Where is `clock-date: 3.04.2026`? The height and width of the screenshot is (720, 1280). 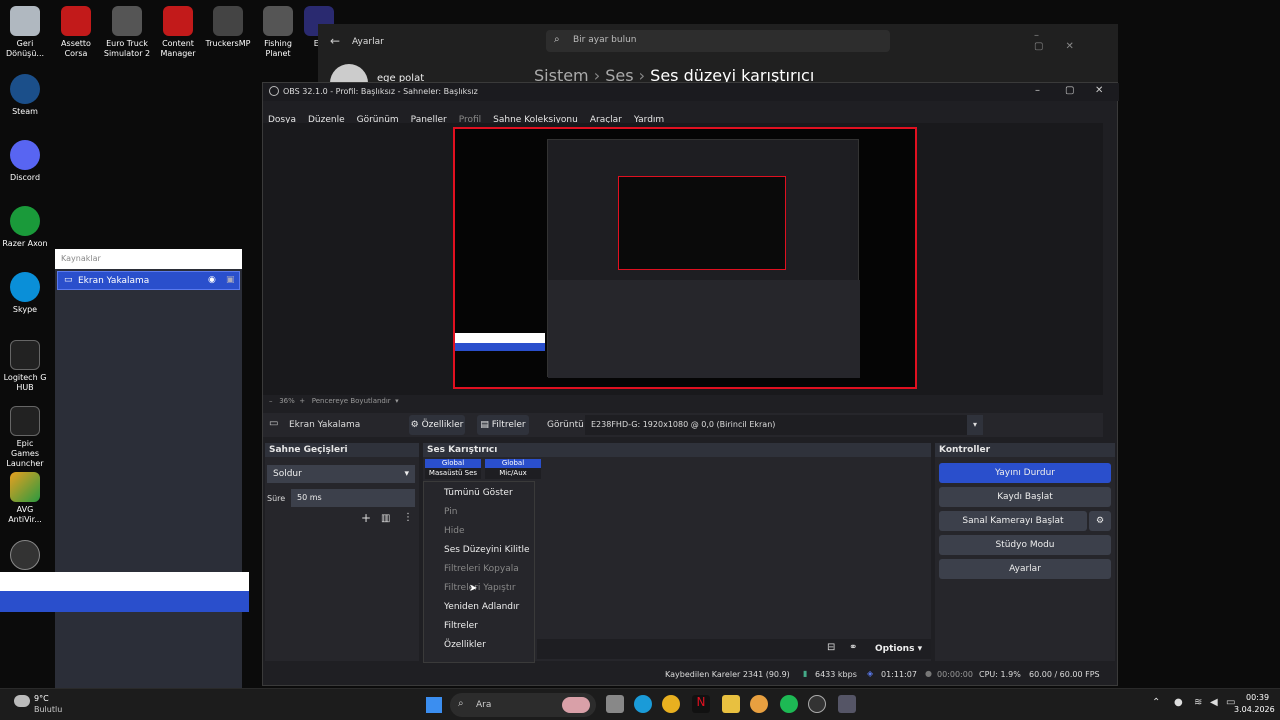
clock-date: 3.04.2026 is located at coordinates (1254, 709).